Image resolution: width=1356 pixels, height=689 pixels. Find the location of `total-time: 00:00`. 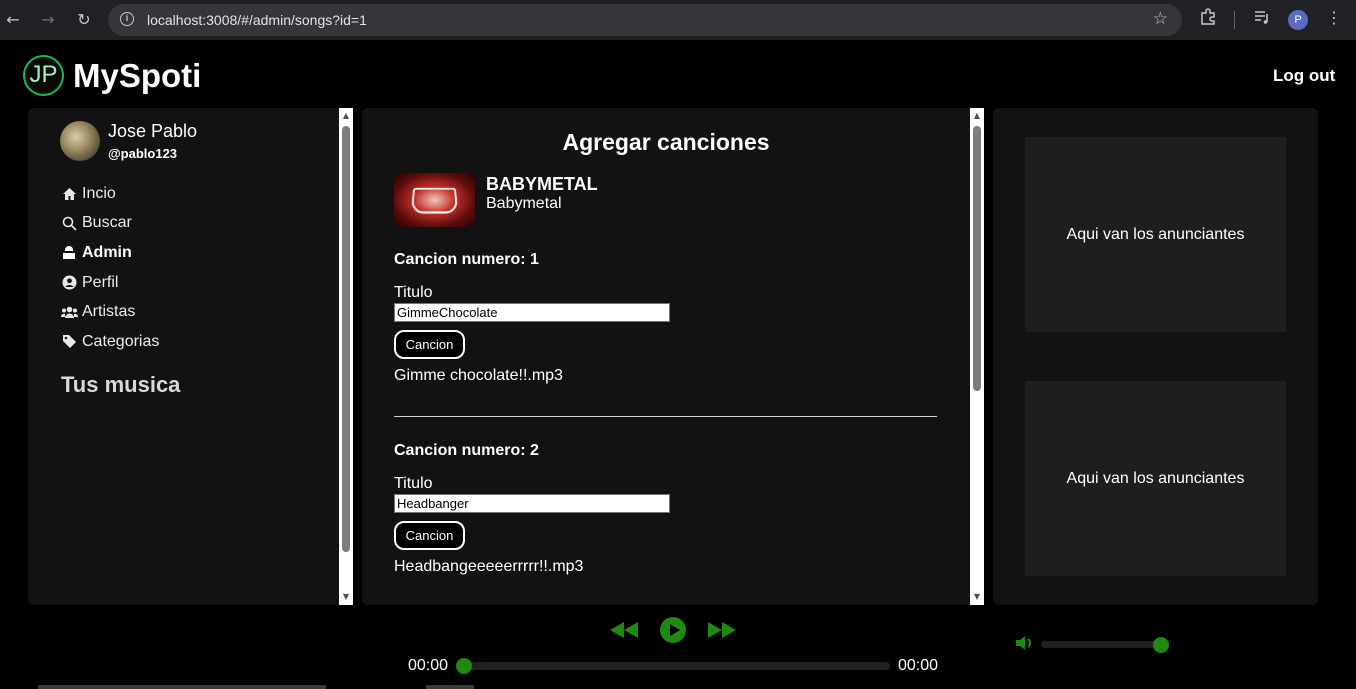

total-time: 00:00 is located at coordinates (918, 665).